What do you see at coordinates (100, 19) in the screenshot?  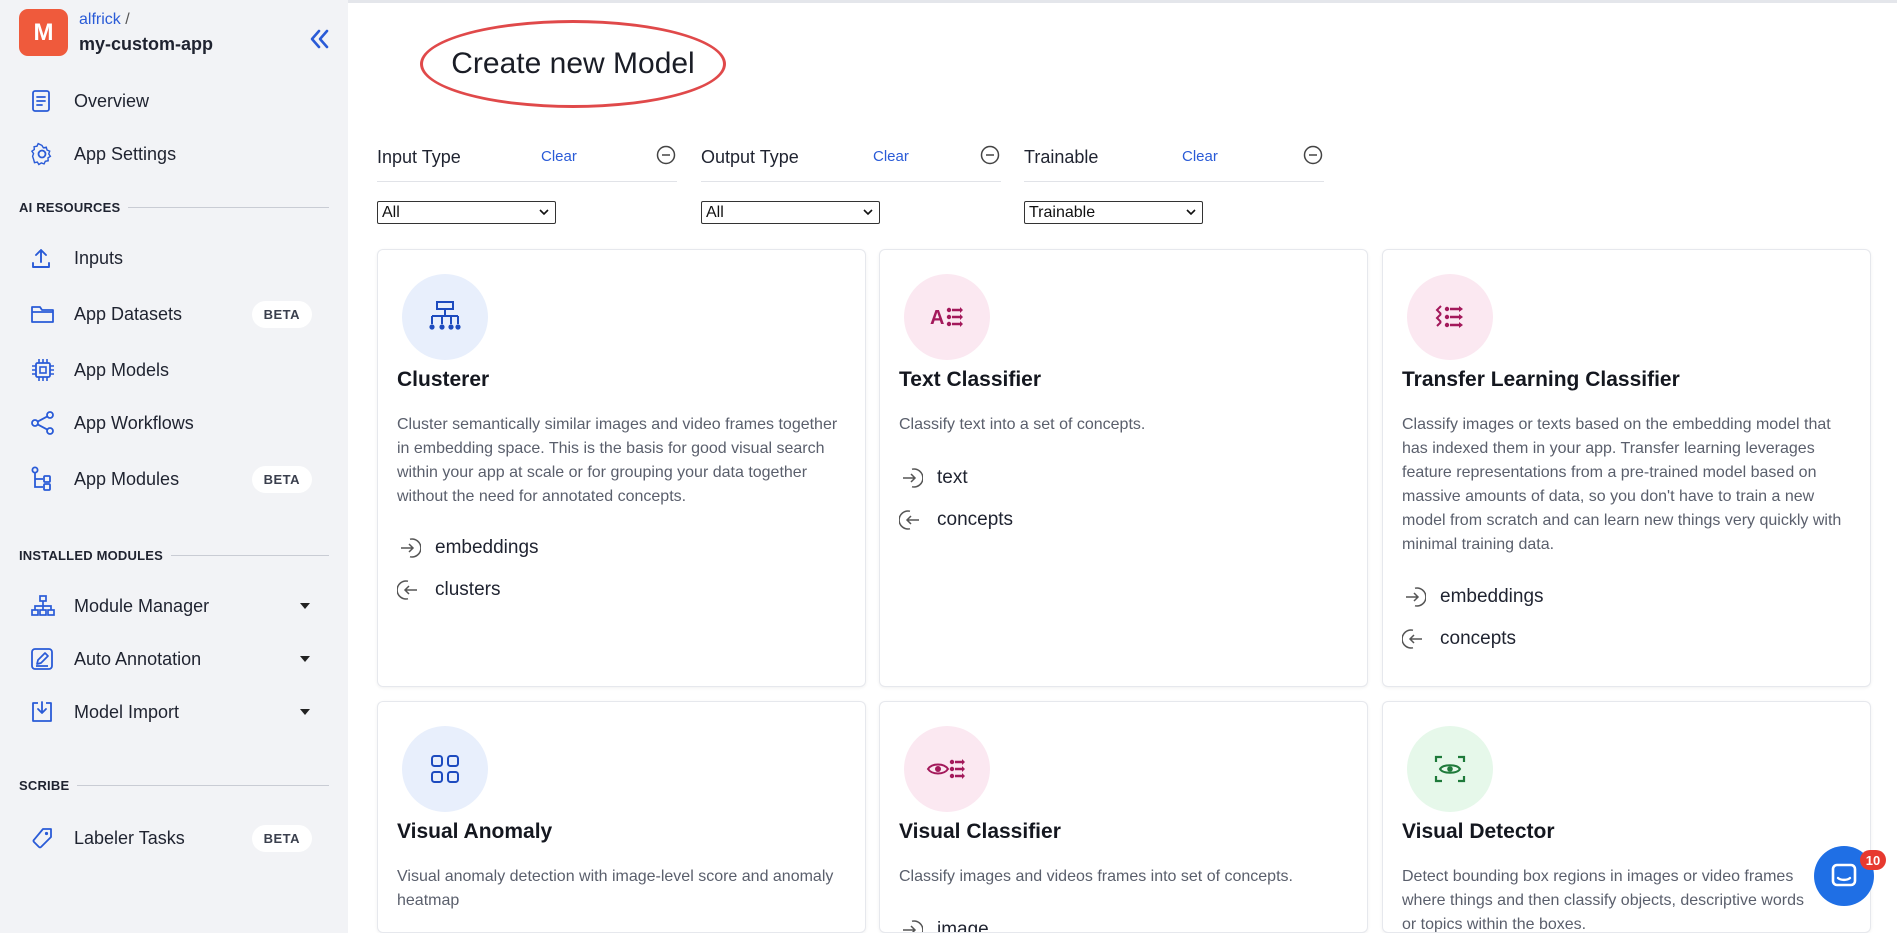 I see `owner-link: alfrick` at bounding box center [100, 19].